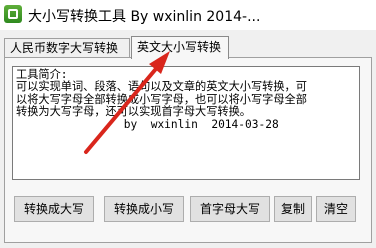 The height and width of the screenshot is (248, 376). What do you see at coordinates (293, 209) in the screenshot?
I see `copy-button: 复制` at bounding box center [293, 209].